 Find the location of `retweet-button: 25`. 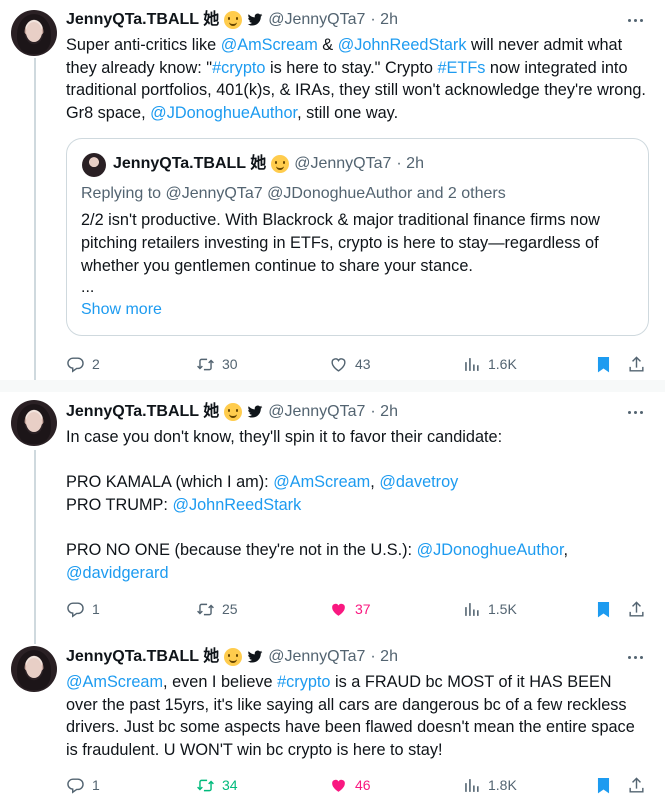

retweet-button: 25 is located at coordinates (217, 609).